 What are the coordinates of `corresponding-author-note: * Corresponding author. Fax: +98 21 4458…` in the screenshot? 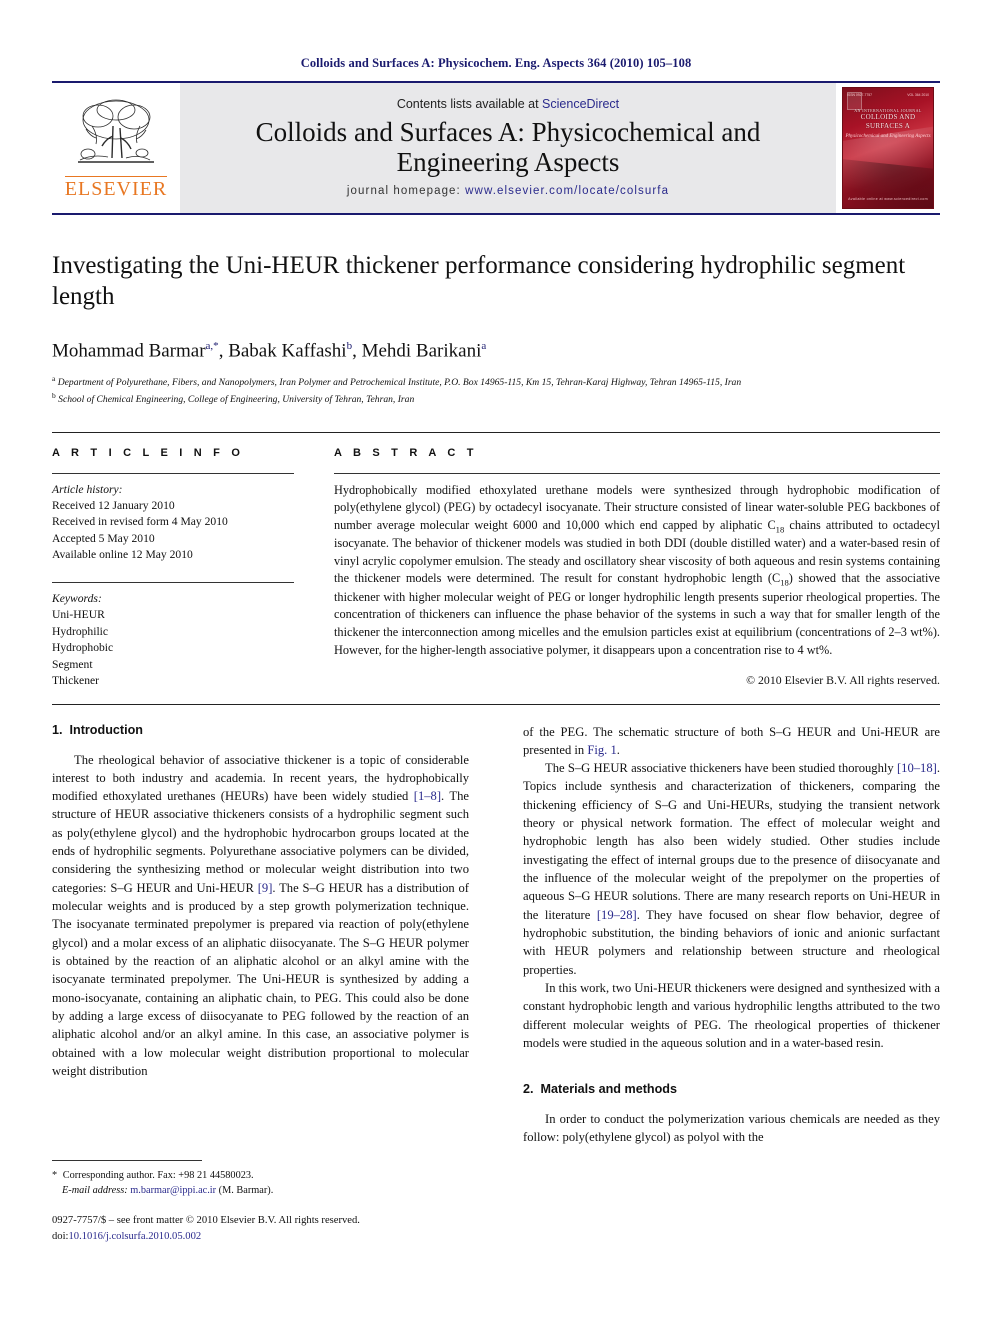 It's located at (153, 1175).